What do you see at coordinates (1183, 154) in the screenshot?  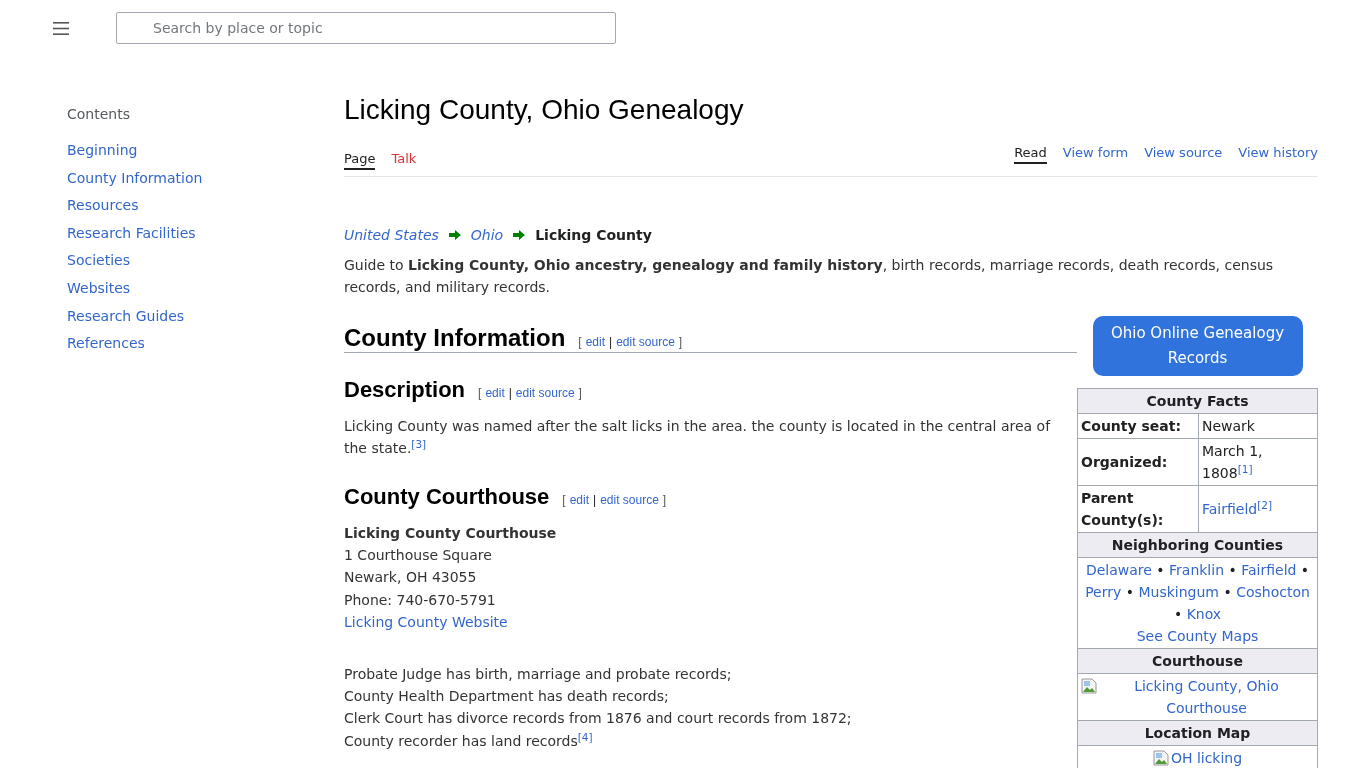 I see `page-tab: View source` at bounding box center [1183, 154].